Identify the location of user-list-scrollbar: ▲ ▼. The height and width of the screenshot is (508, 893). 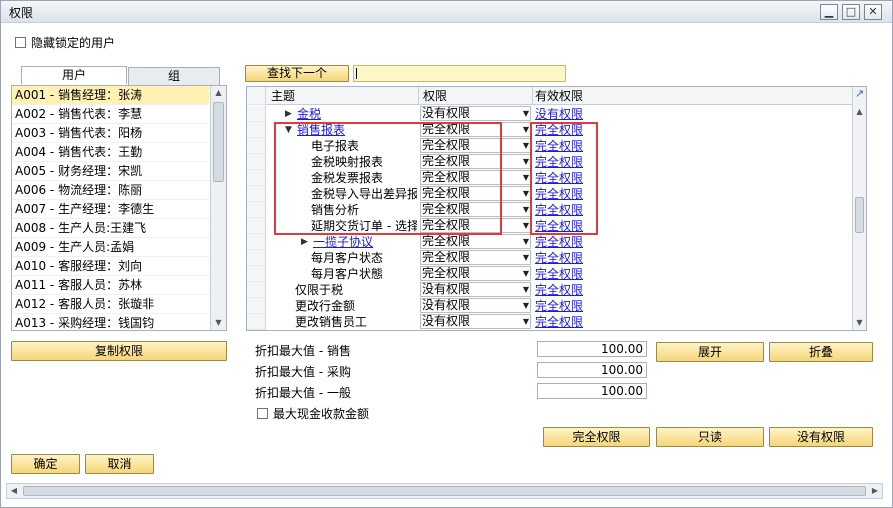
(218, 208).